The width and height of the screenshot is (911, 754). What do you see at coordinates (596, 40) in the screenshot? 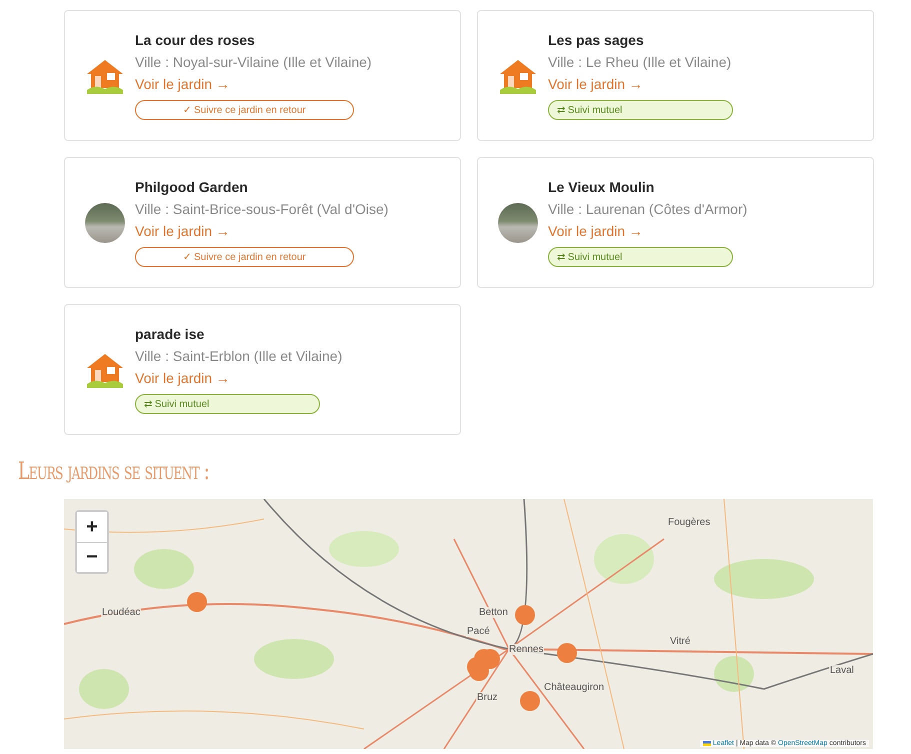
I see `garden-name: Les pas sages` at bounding box center [596, 40].